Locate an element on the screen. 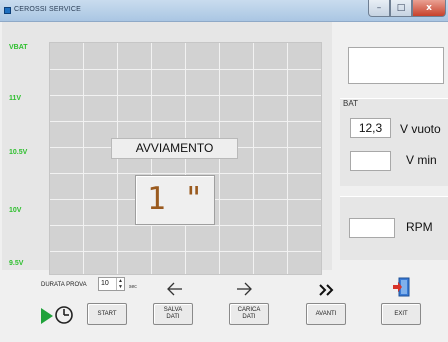 The width and height of the screenshot is (448, 342). title-bar: CEROSSI SERVICE – □ x is located at coordinates (224, 11).